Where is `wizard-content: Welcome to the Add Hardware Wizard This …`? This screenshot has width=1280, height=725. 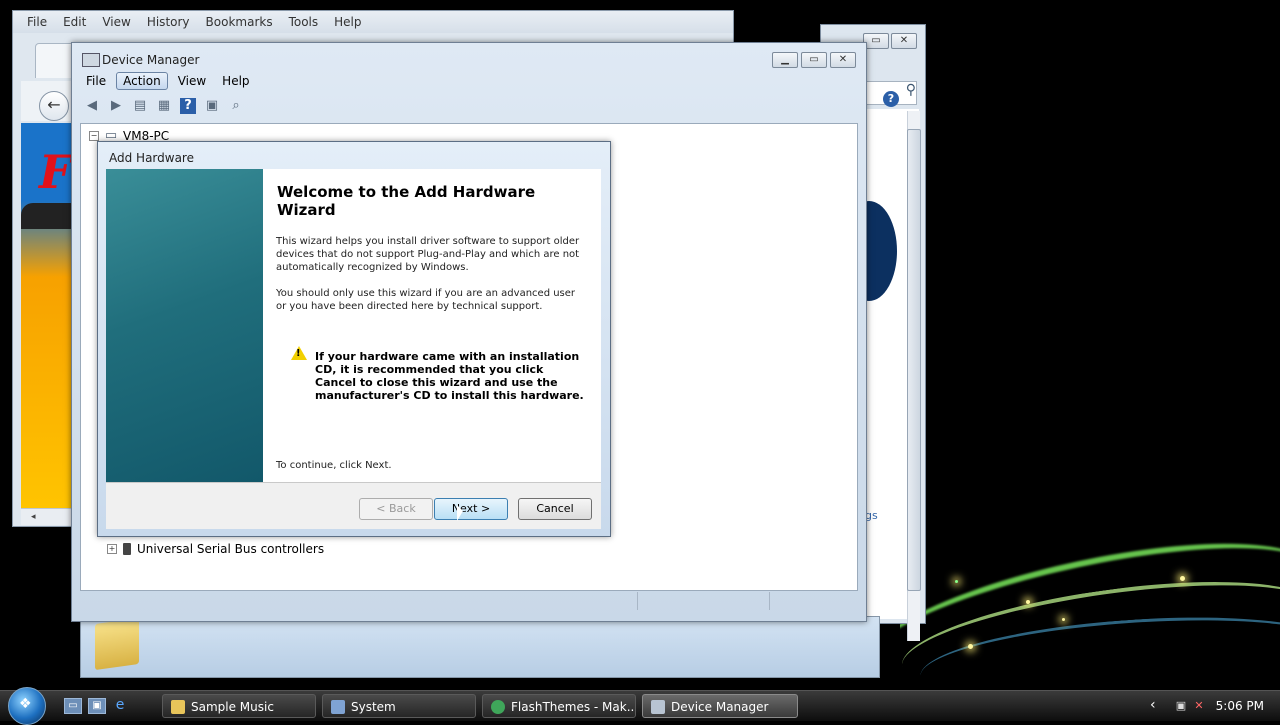 wizard-content: Welcome to the Add Hardware Wizard This … is located at coordinates (432, 325).